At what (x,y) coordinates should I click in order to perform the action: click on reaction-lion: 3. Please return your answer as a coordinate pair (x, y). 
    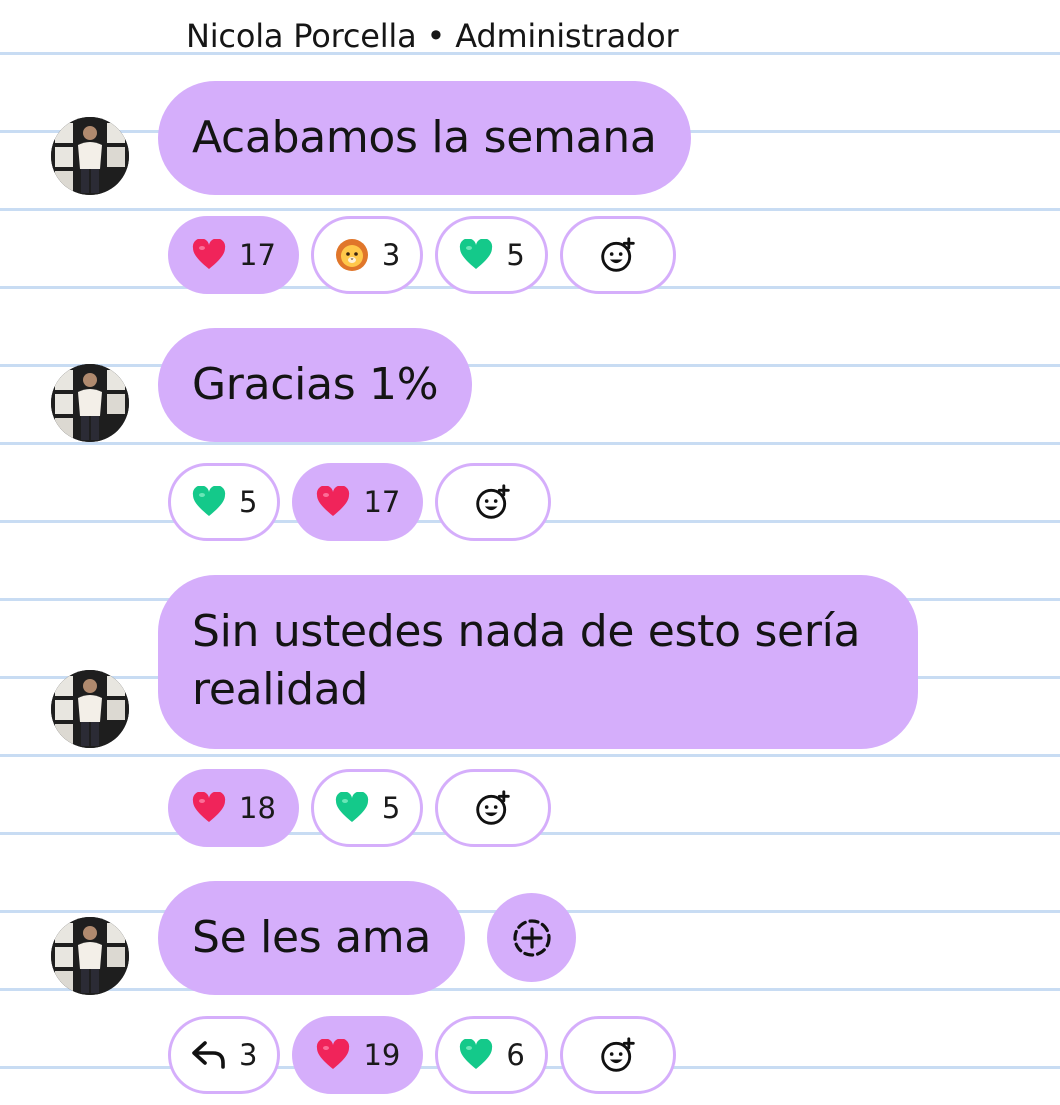
    Looking at the image, I should click on (367, 255).